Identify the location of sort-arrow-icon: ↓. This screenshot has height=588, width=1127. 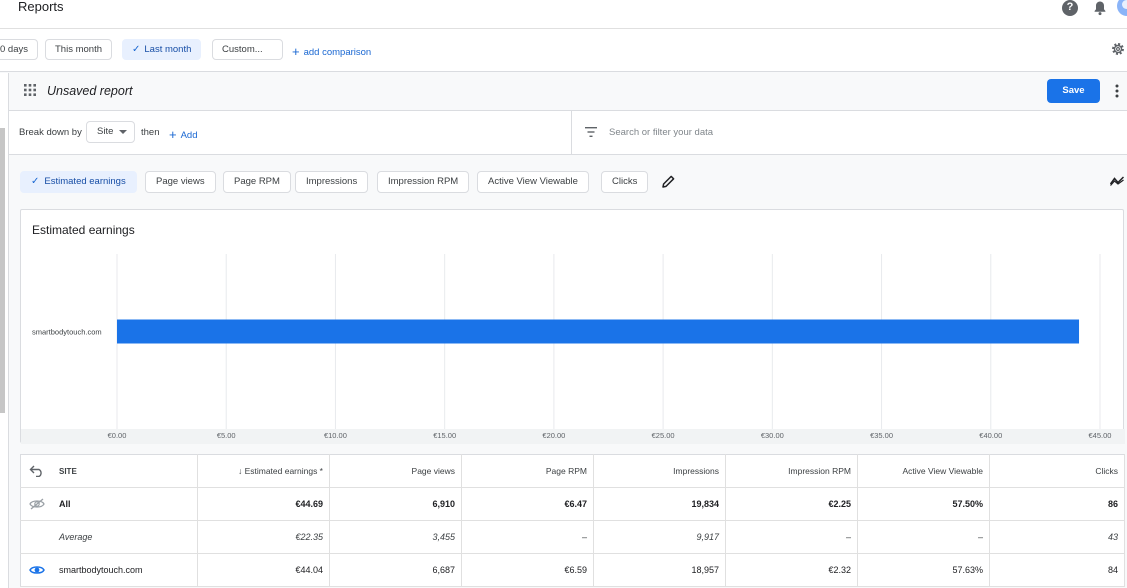
(241, 471).